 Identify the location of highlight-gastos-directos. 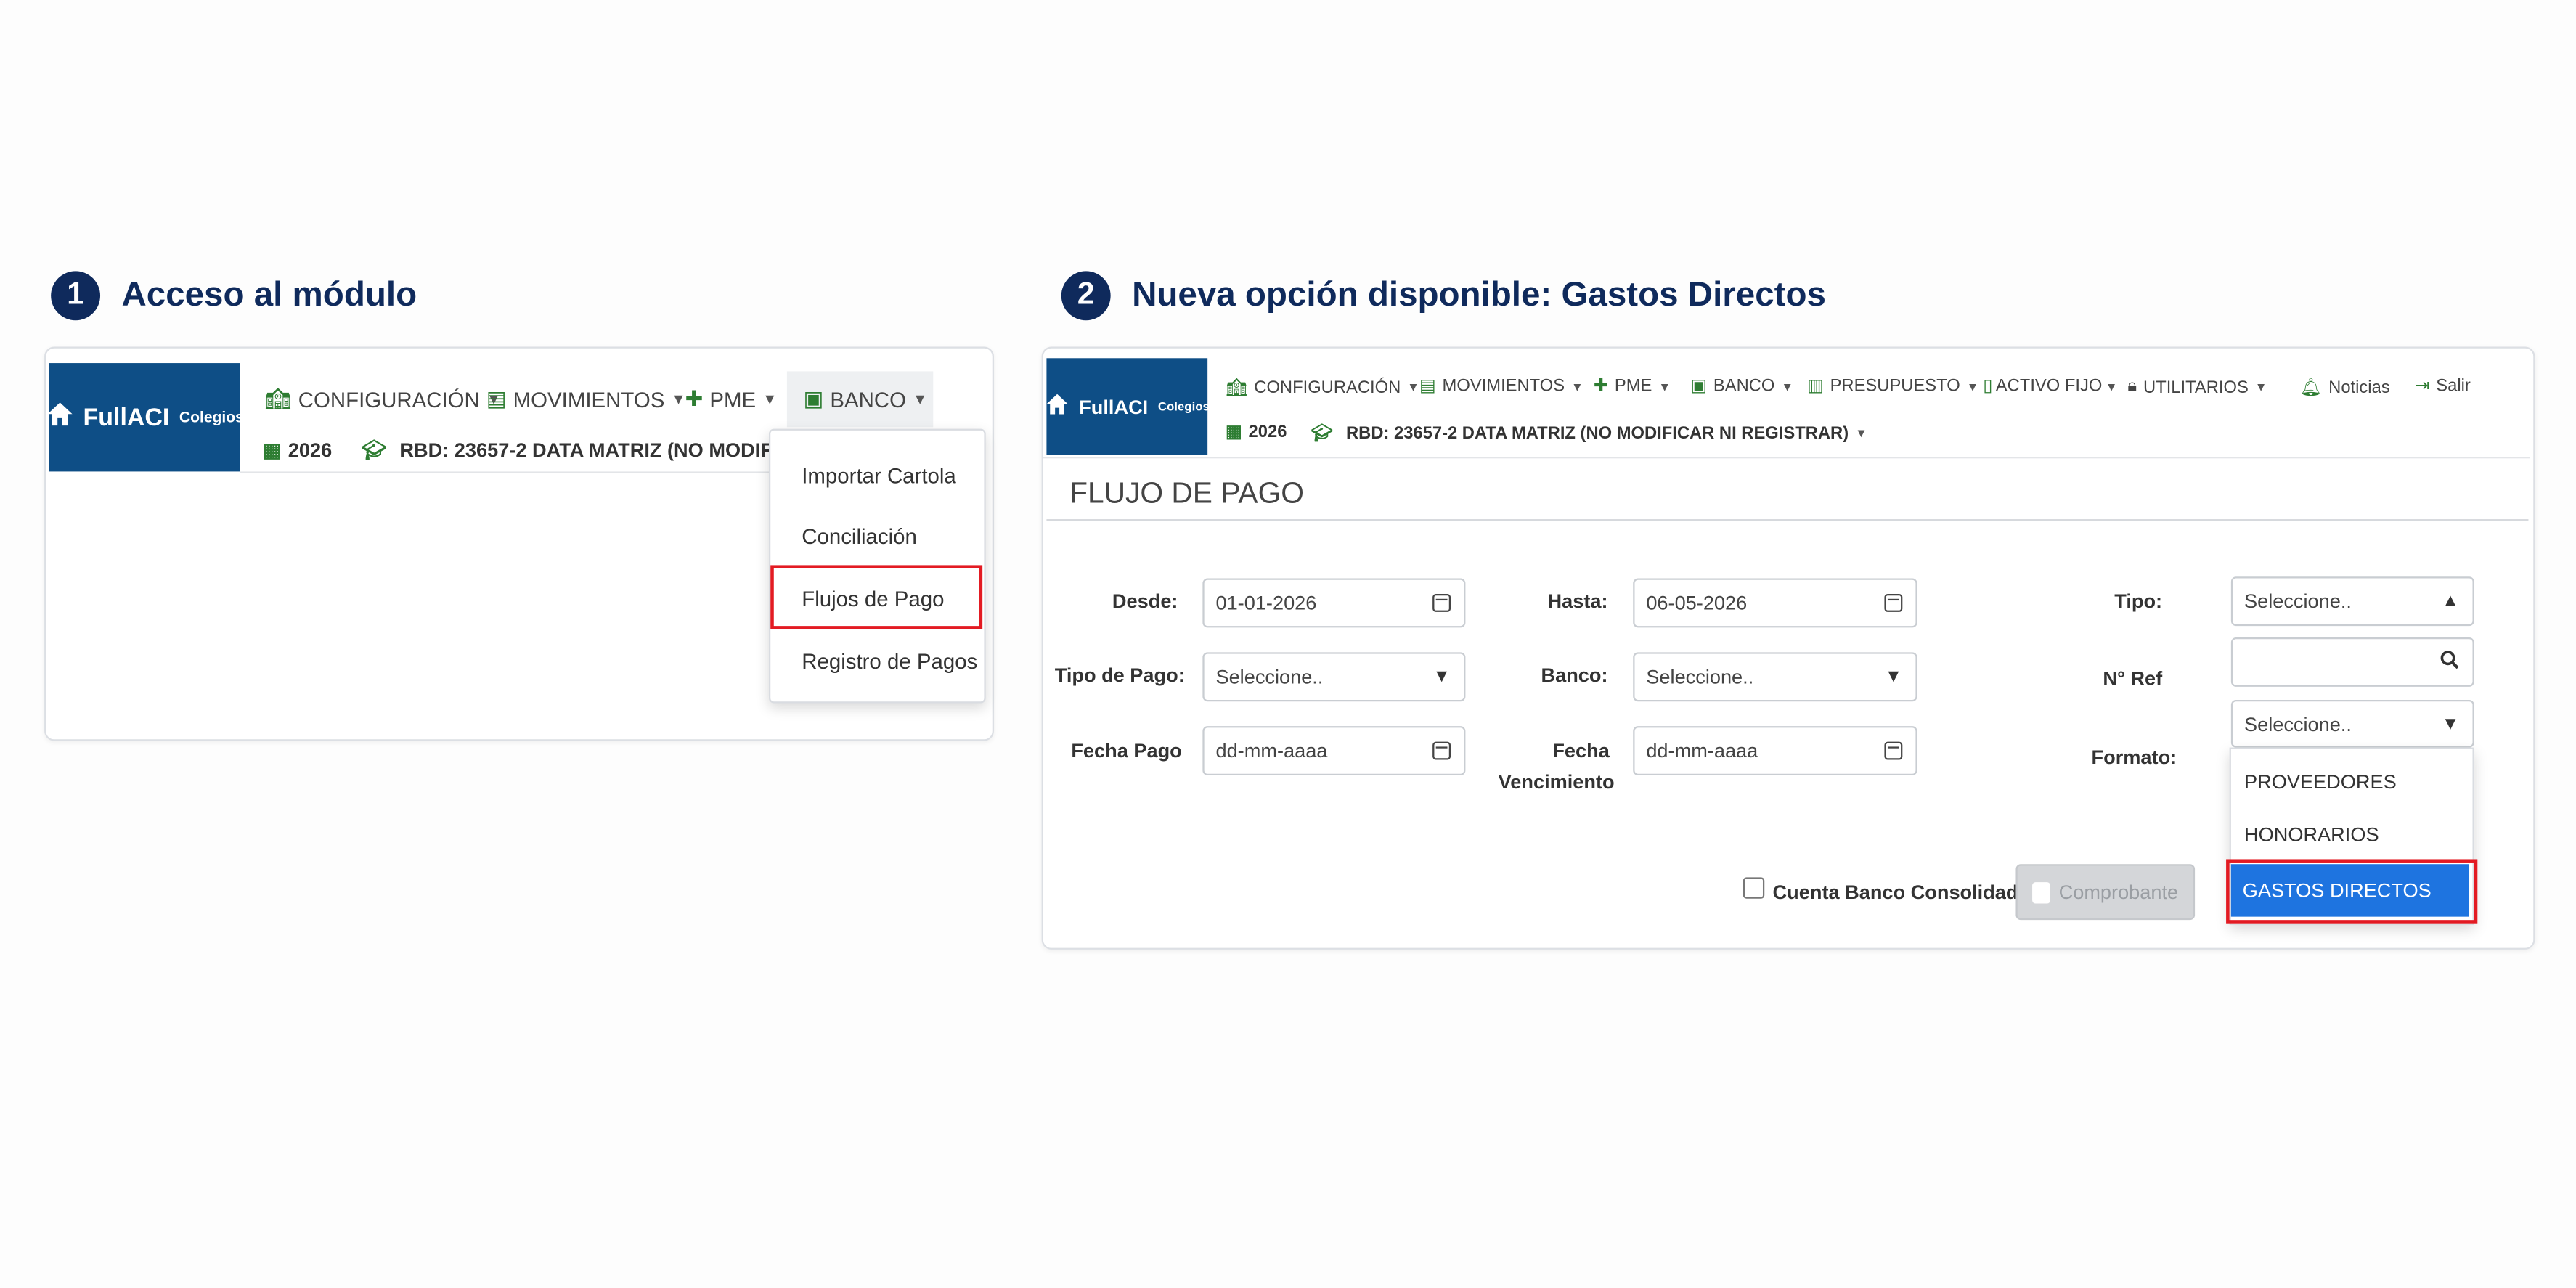
(2352, 891).